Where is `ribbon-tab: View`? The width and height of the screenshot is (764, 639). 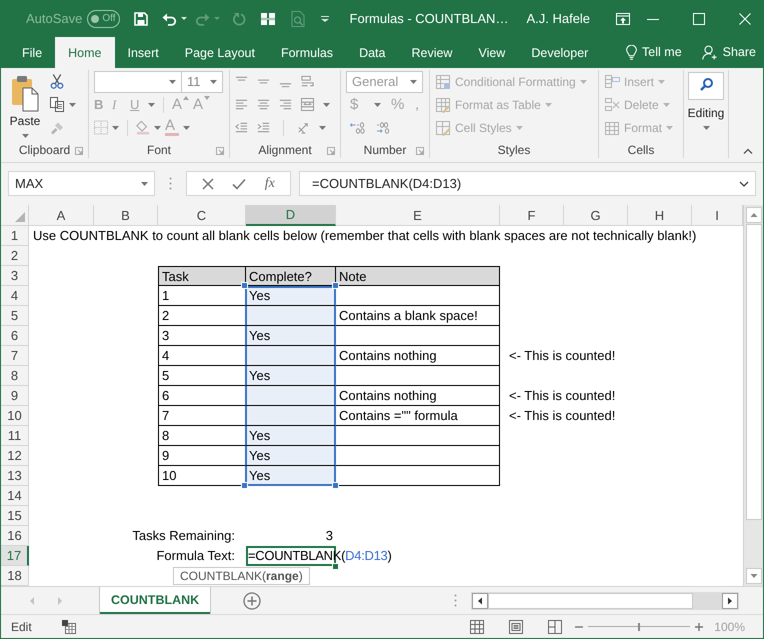 ribbon-tab: View is located at coordinates (491, 52).